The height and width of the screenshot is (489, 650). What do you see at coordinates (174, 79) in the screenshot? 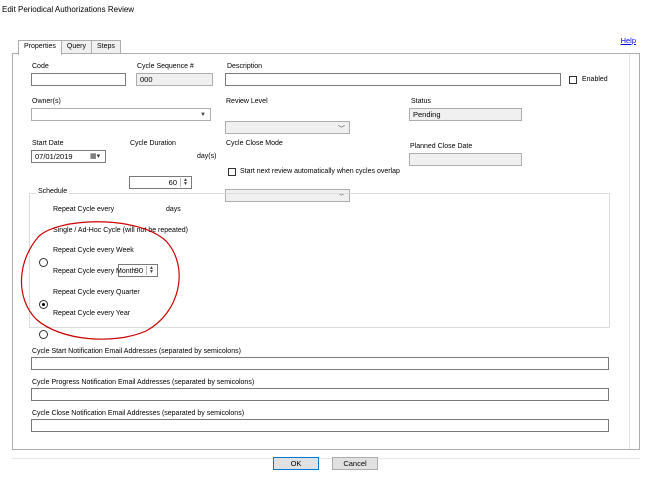
I see `cycle-seq-field: 000` at bounding box center [174, 79].